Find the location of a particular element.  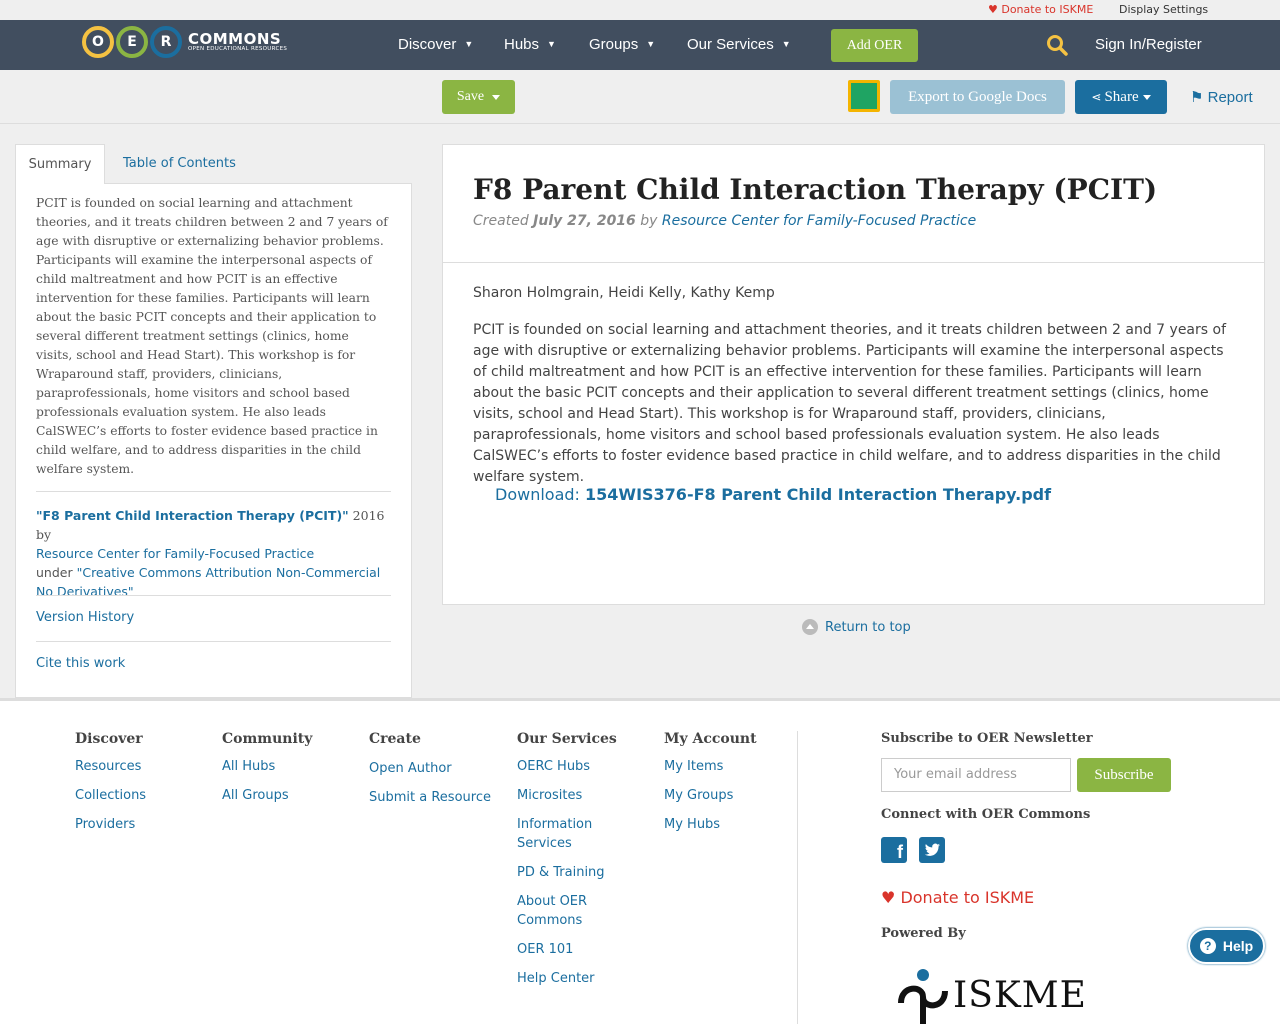

footer-heading: Create is located at coordinates (395, 739).